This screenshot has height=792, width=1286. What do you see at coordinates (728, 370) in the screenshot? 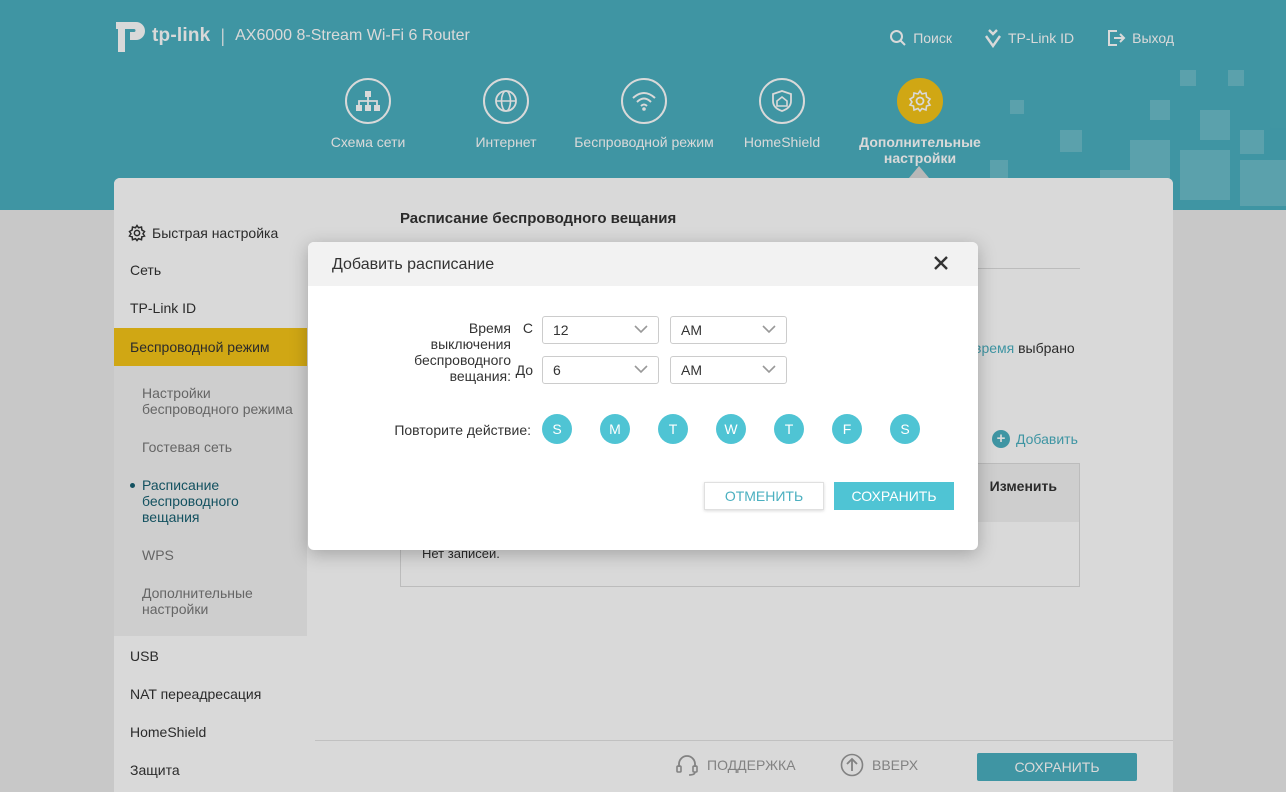
I see `to-ampm-select: AM` at bounding box center [728, 370].